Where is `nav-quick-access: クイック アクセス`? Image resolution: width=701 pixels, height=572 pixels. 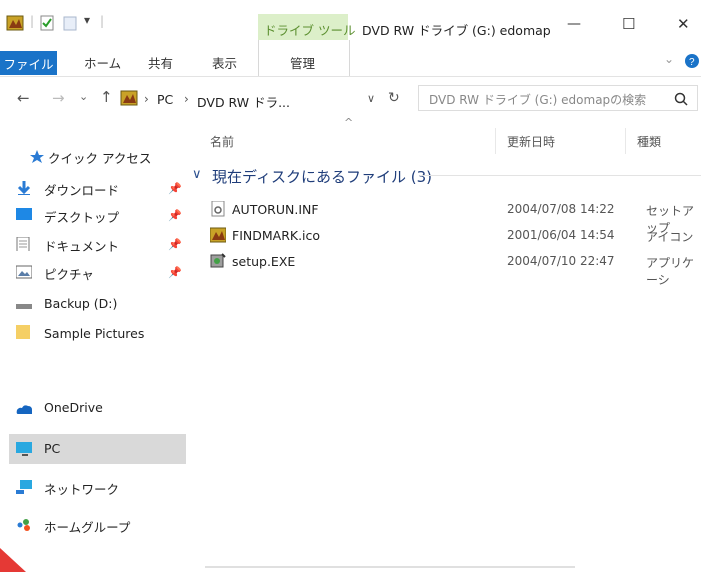
nav-quick-access: クイック アクセス is located at coordinates (91, 157).